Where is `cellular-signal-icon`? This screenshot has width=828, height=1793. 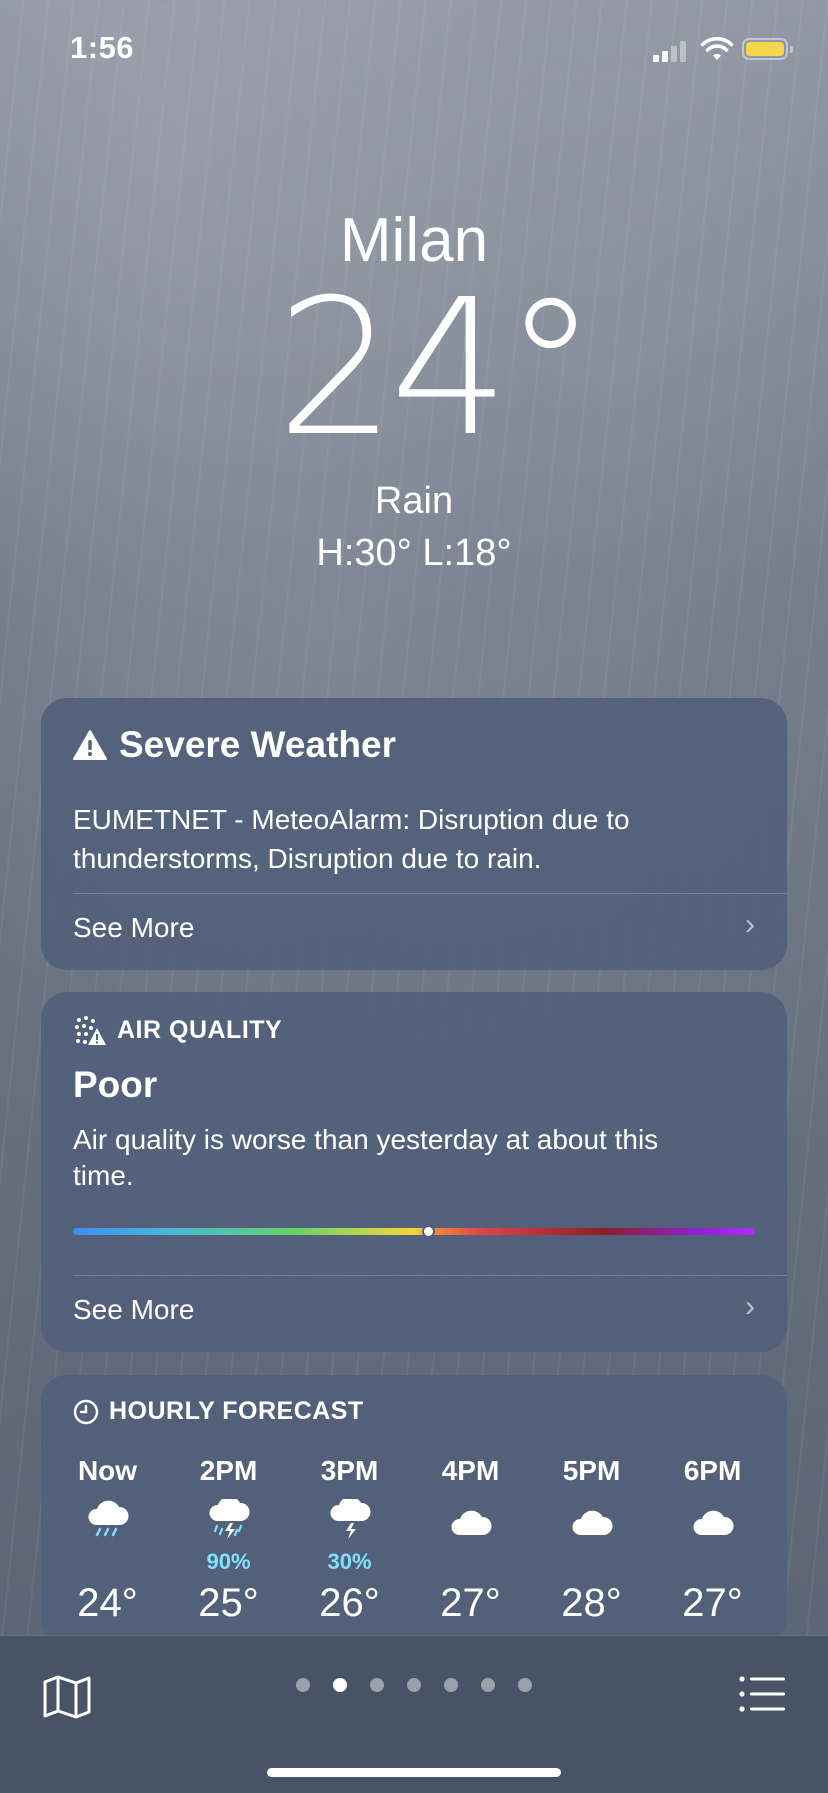
cellular-signal-icon is located at coordinates (671, 51).